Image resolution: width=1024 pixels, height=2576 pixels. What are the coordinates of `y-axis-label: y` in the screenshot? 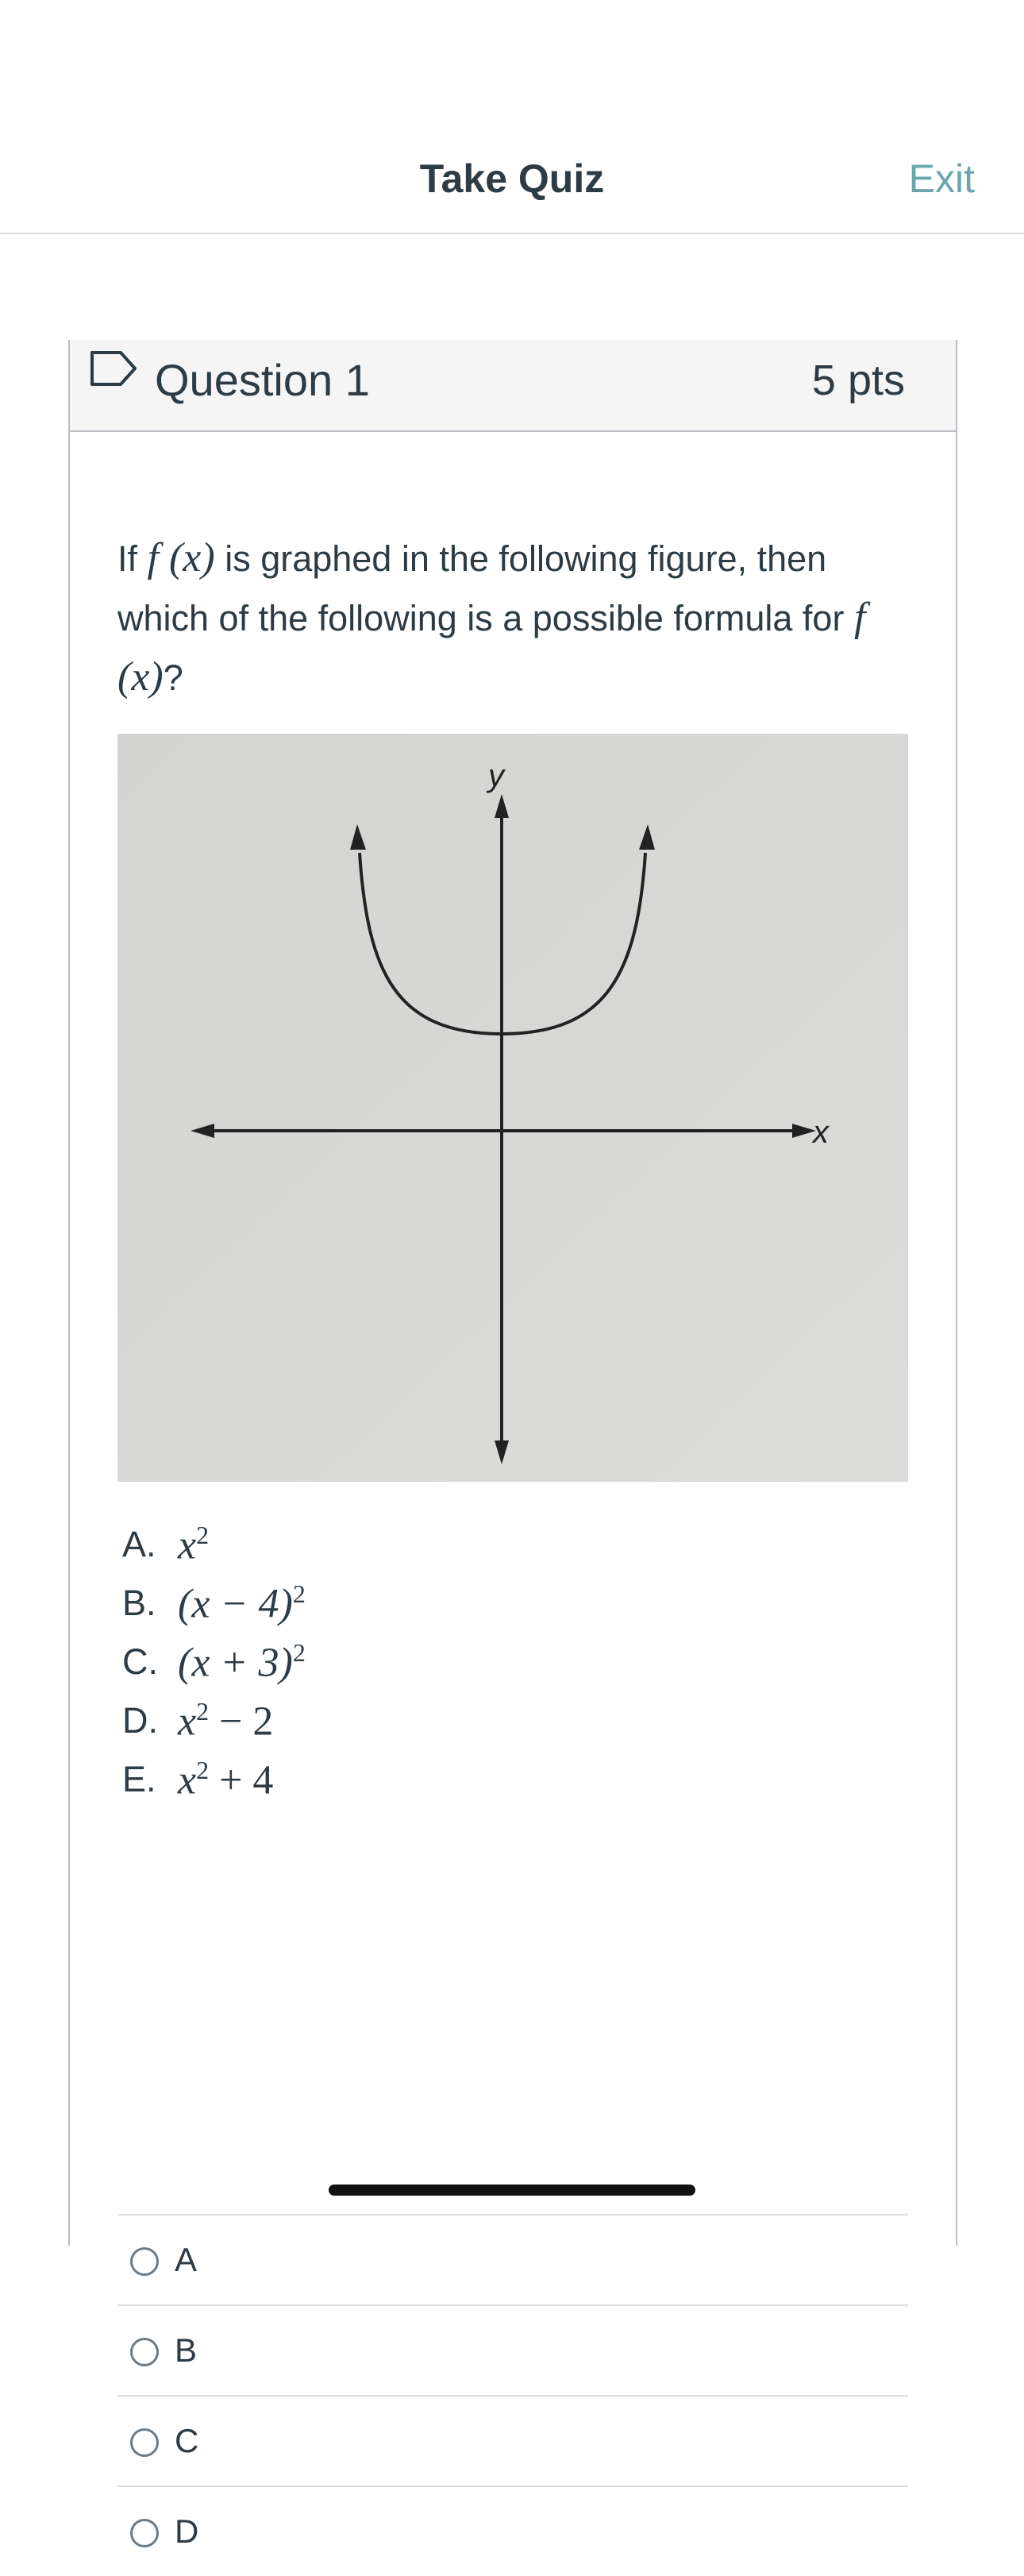 It's located at (496, 775).